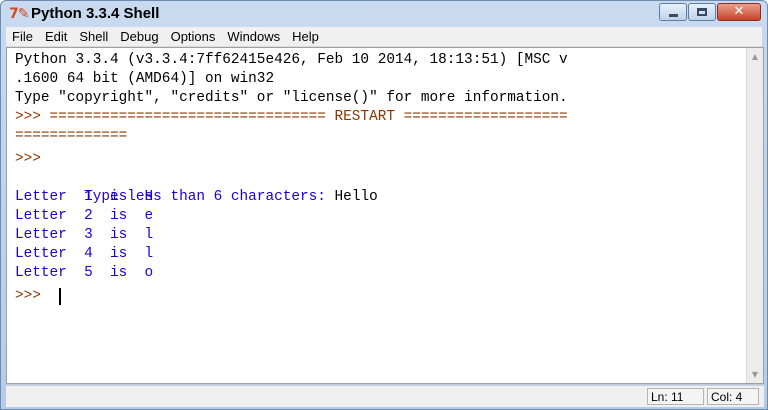 This screenshot has height=410, width=768. I want to click on scroll-up-icon: ▲, so click(755, 56).